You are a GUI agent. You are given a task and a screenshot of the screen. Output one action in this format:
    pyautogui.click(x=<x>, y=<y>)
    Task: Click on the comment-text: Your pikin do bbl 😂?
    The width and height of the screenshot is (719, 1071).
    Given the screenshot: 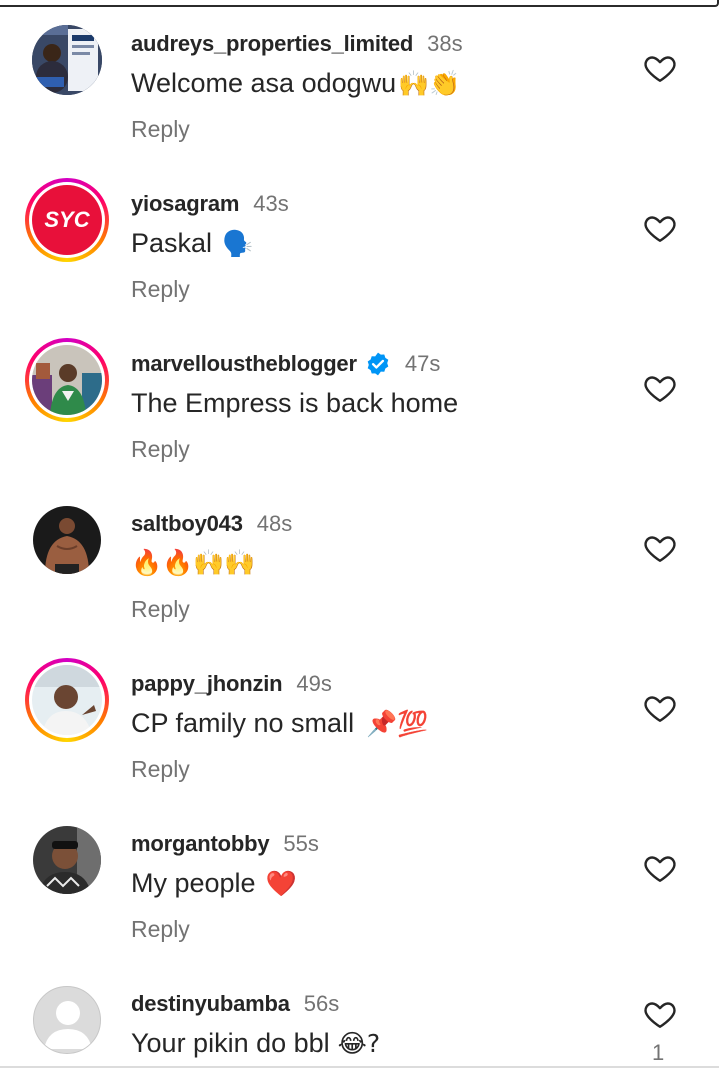 What is the action you would take?
    pyautogui.click(x=255, y=1043)
    